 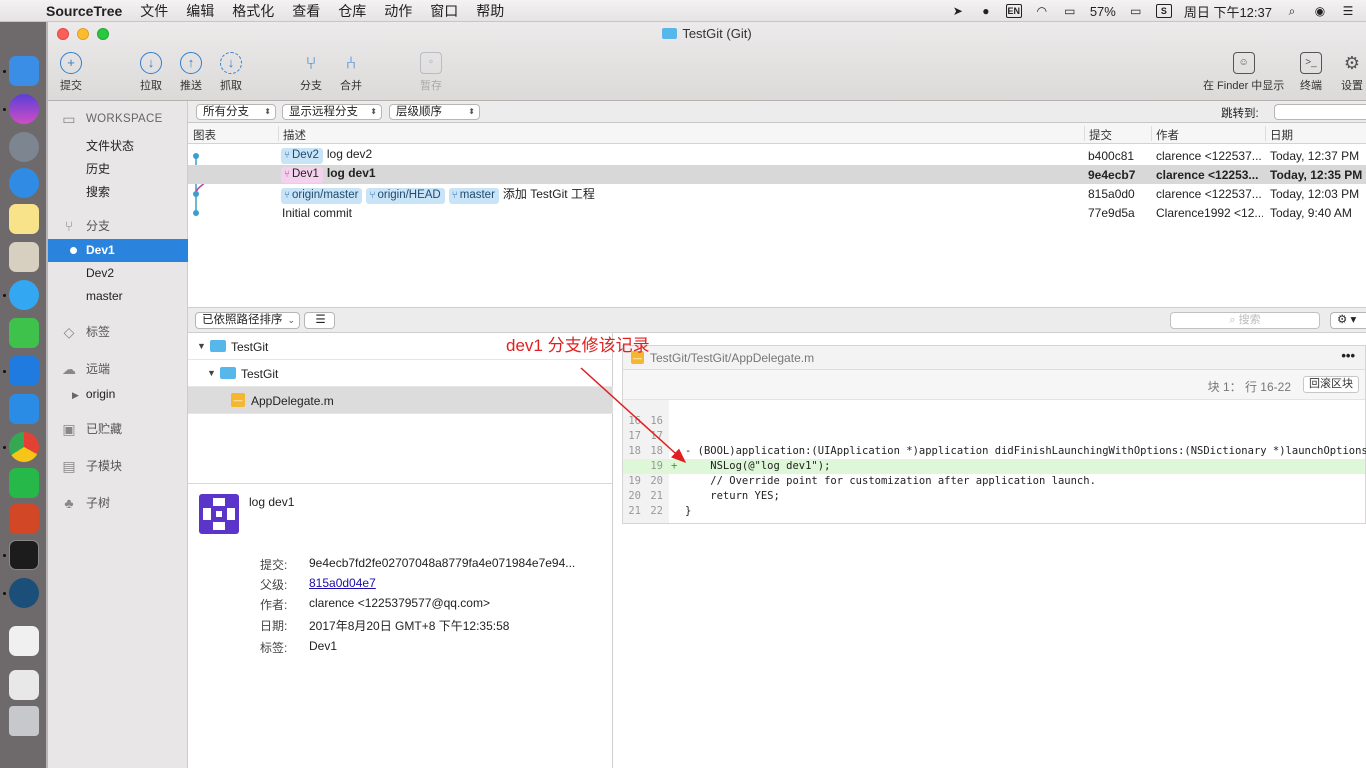 What do you see at coordinates (91, 428) in the screenshot?
I see `stashes-header: ▣ 已贮藏` at bounding box center [91, 428].